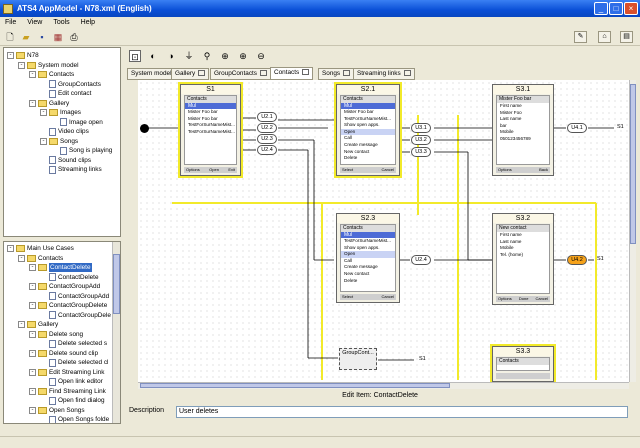  Describe the element at coordinates (421, 140) in the screenshot. I see `transition-pill: U3.2` at that location.